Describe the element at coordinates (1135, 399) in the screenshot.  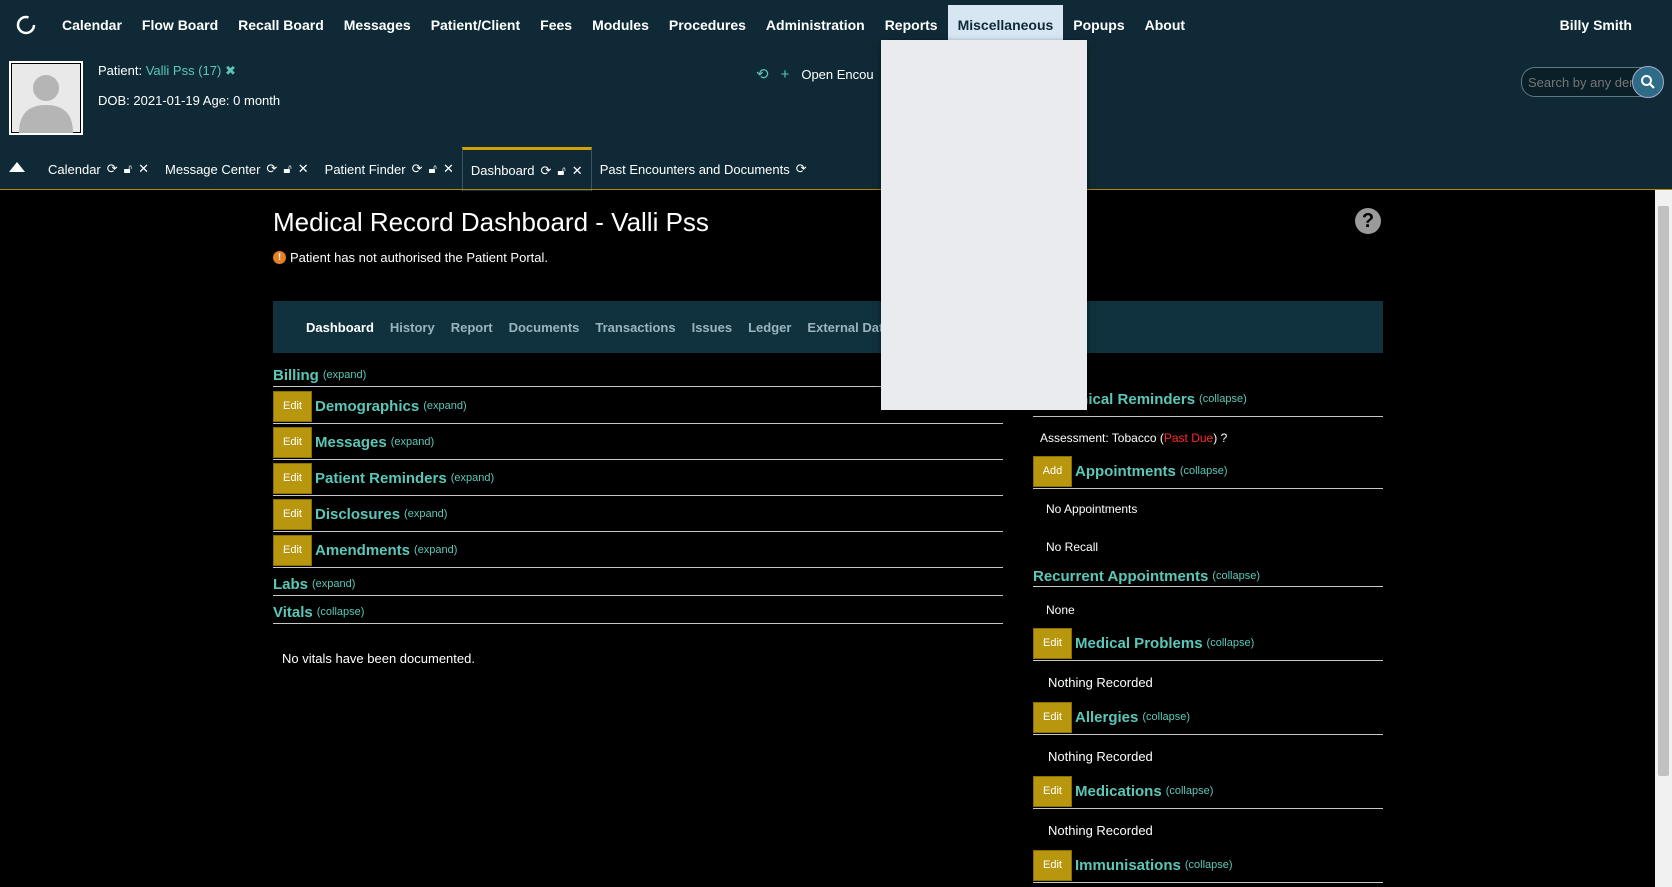
I see `clinical-reminders-title: inical Reminders` at that location.